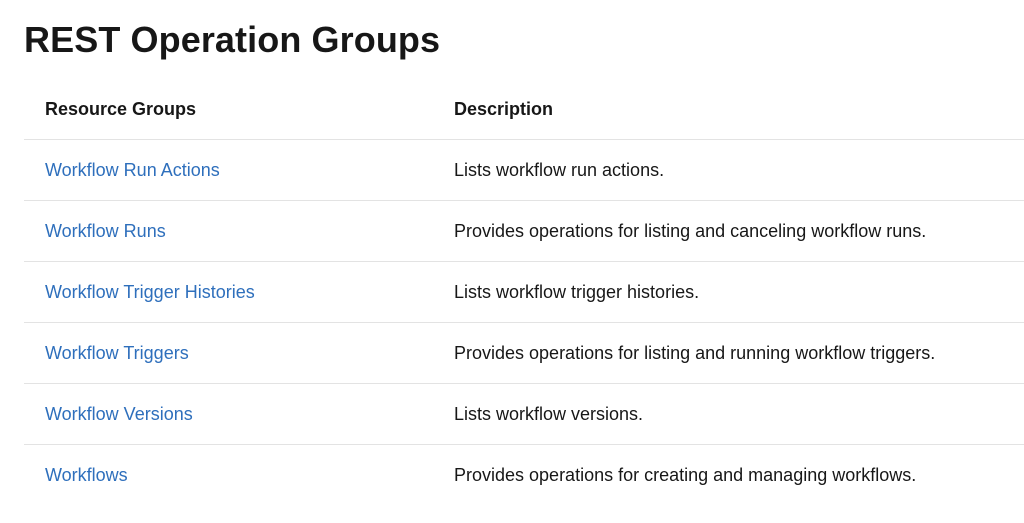 This screenshot has width=1024, height=523. What do you see at coordinates (728, 170) in the screenshot?
I see `description-cell: Lists workflow run actions.` at bounding box center [728, 170].